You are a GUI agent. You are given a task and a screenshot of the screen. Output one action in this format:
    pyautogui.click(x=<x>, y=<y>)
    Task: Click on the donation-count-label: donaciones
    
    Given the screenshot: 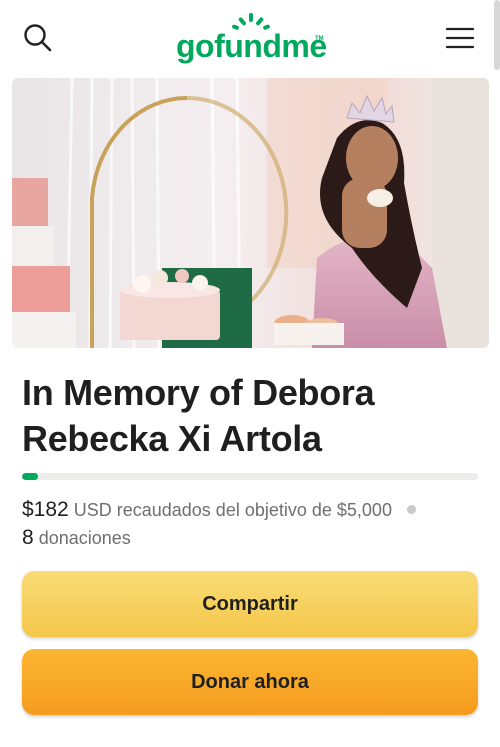 What is the action you would take?
    pyautogui.click(x=84, y=538)
    